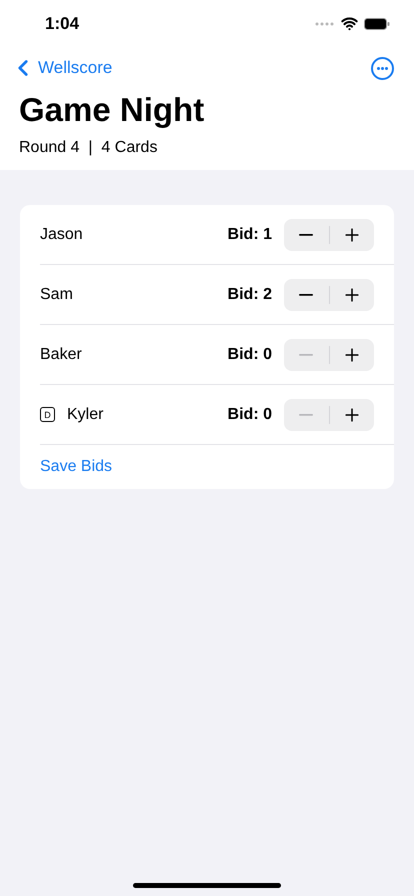 The width and height of the screenshot is (414, 896). Describe the element at coordinates (85, 415) in the screenshot. I see `player-name: Kyler` at that location.